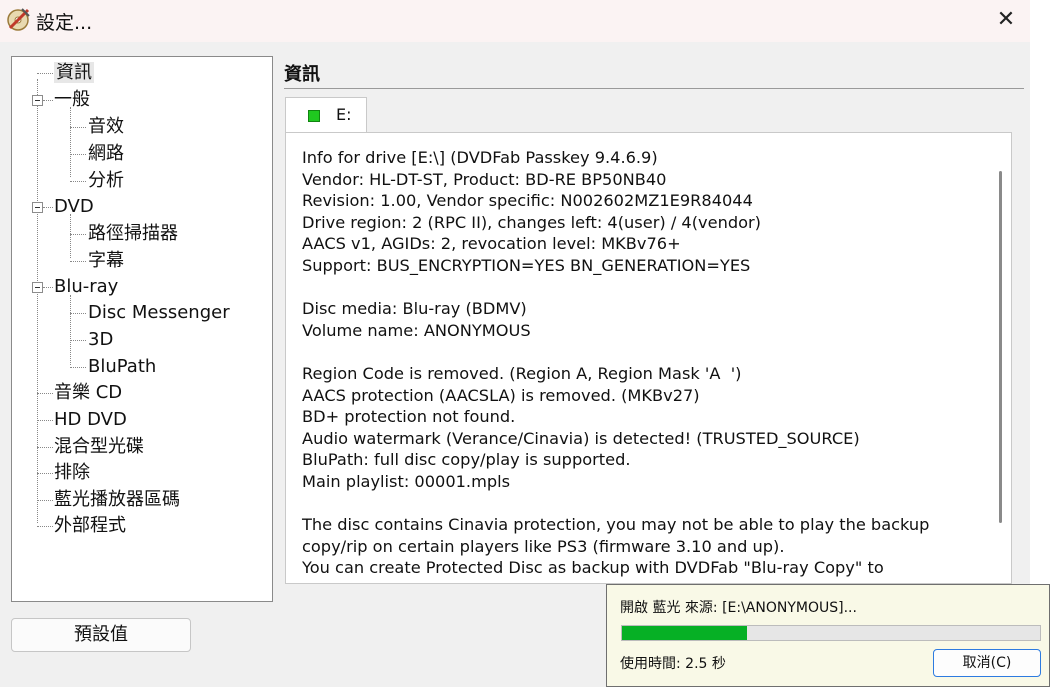  I want to click on collapse-dvd-icon, so click(37, 207).